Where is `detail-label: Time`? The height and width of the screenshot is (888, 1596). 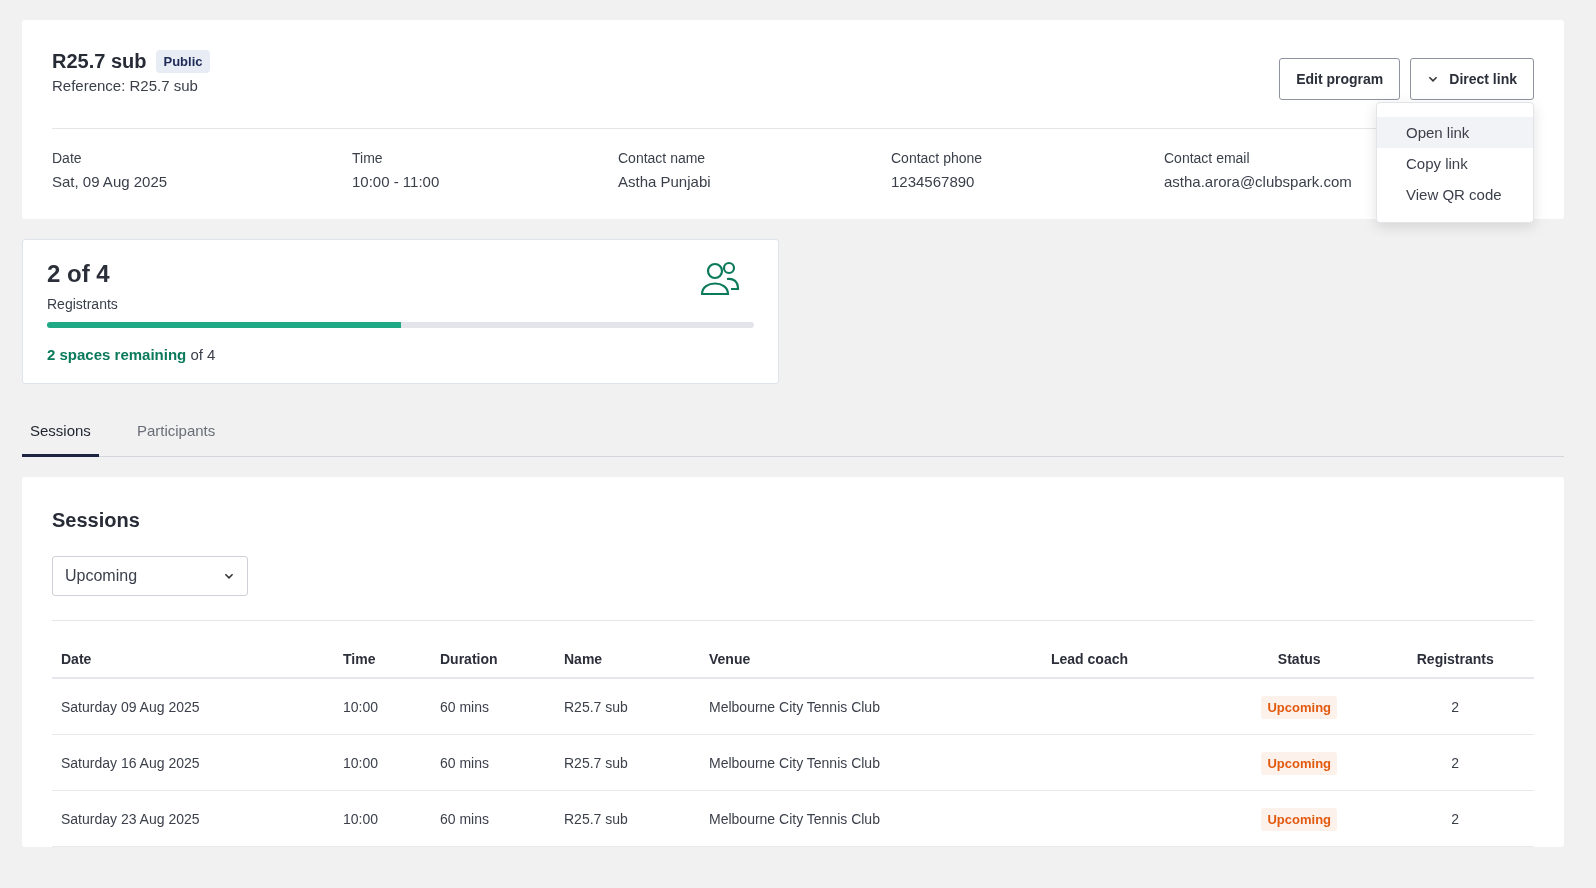
detail-label: Time is located at coordinates (368, 158).